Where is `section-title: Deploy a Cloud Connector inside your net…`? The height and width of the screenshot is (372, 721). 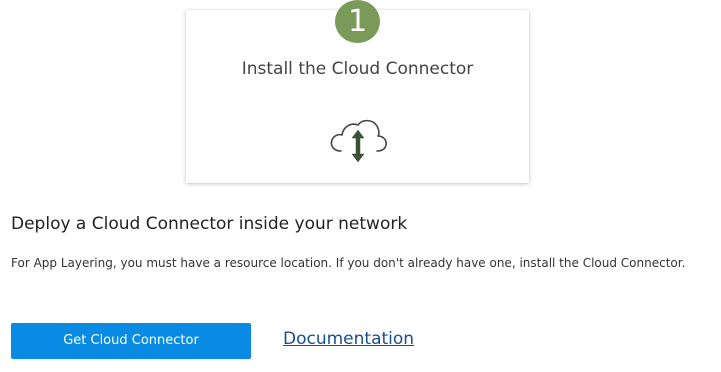
section-title: Deploy a Cloud Connector inside your net… is located at coordinates (209, 224).